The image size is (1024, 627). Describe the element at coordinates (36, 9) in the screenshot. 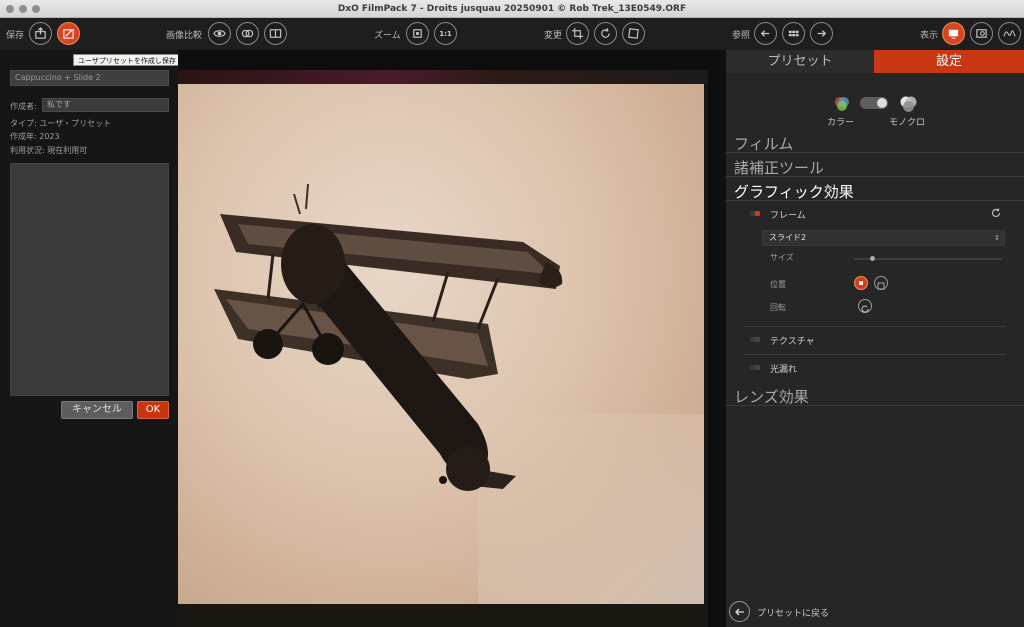

I see `zoom-window-button` at that location.